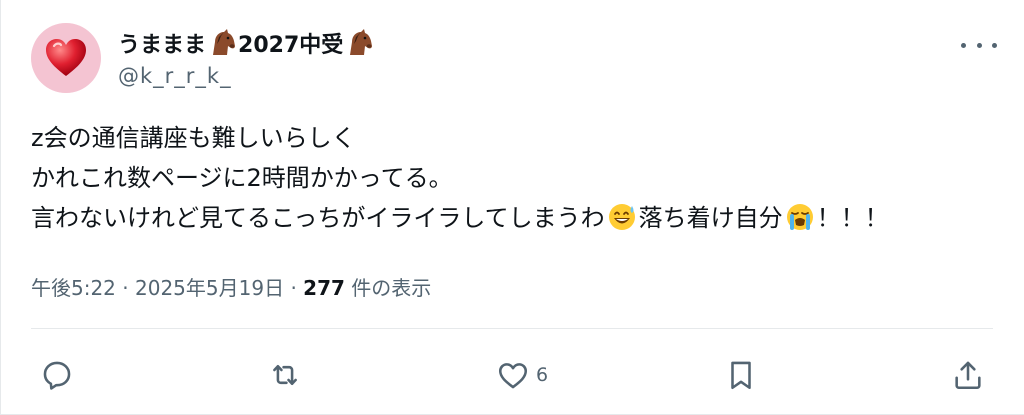  Describe the element at coordinates (175, 76) in the screenshot. I see `user-handle: @k_r_r_k_` at that location.